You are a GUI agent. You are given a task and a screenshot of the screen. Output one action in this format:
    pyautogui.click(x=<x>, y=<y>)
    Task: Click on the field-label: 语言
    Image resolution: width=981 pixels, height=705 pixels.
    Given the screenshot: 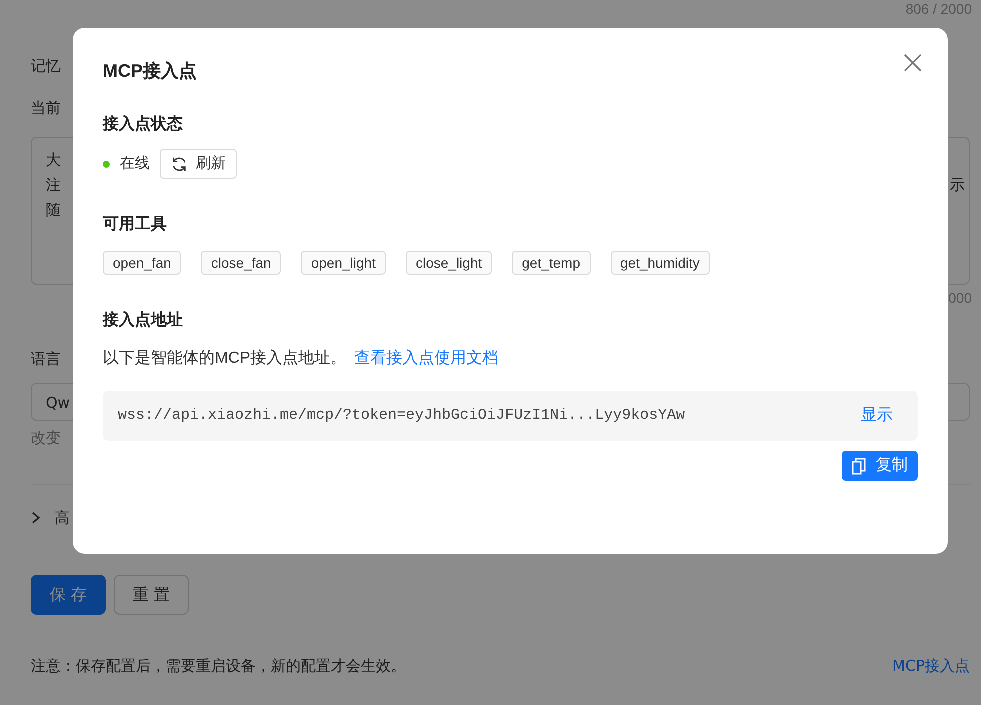 What is the action you would take?
    pyautogui.click(x=46, y=359)
    